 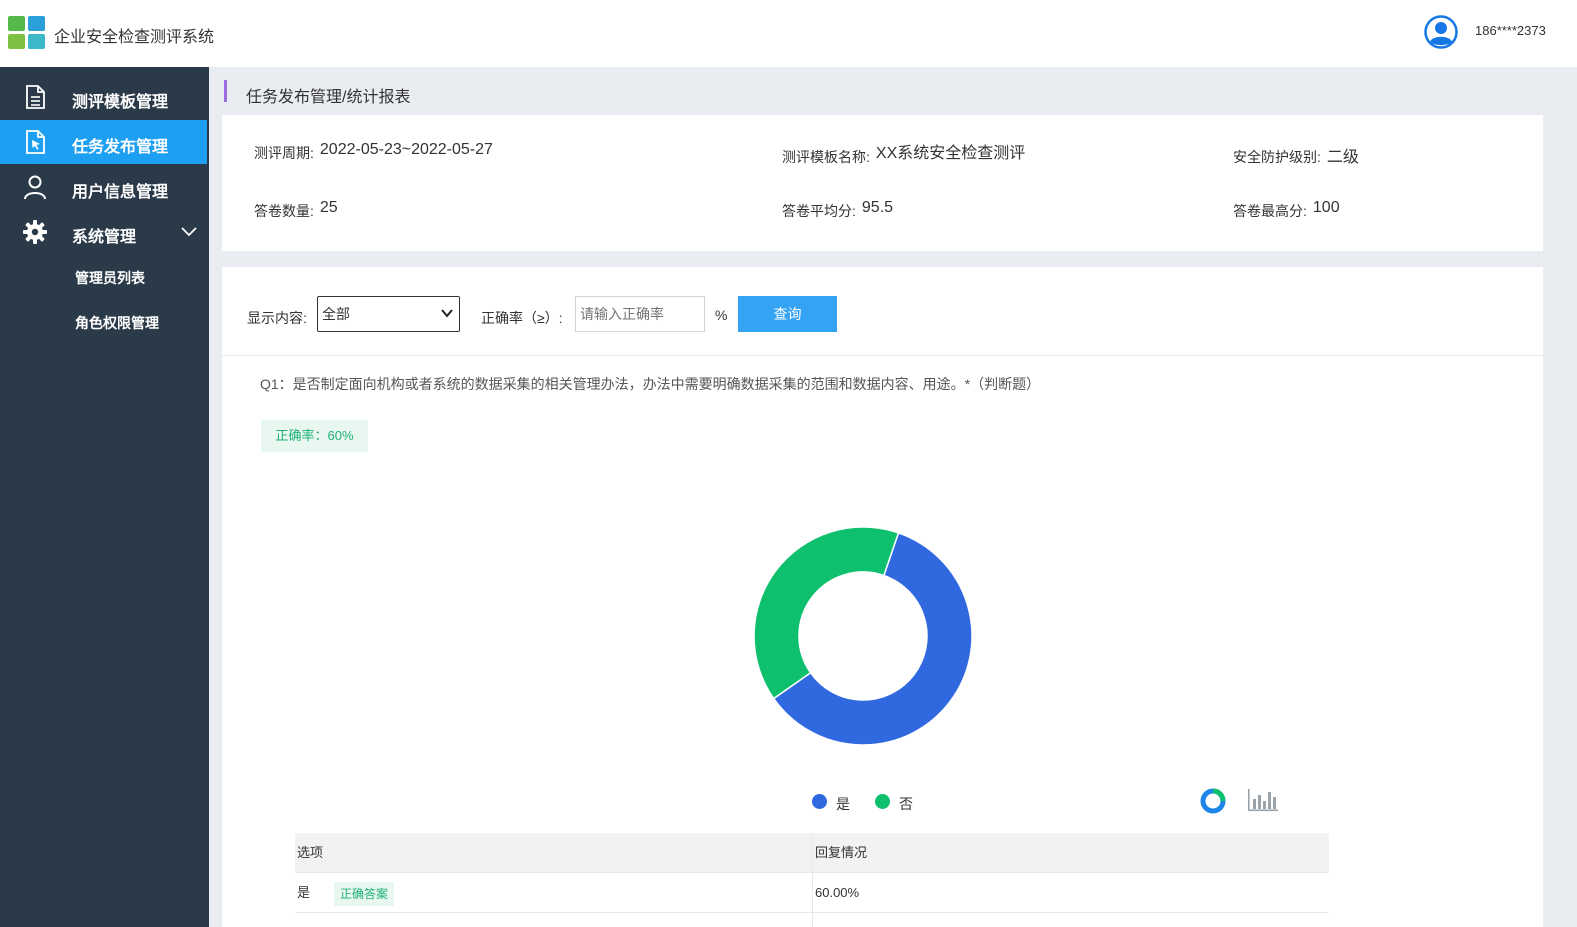 What do you see at coordinates (721, 315) in the screenshot?
I see `percent-unit: %` at bounding box center [721, 315].